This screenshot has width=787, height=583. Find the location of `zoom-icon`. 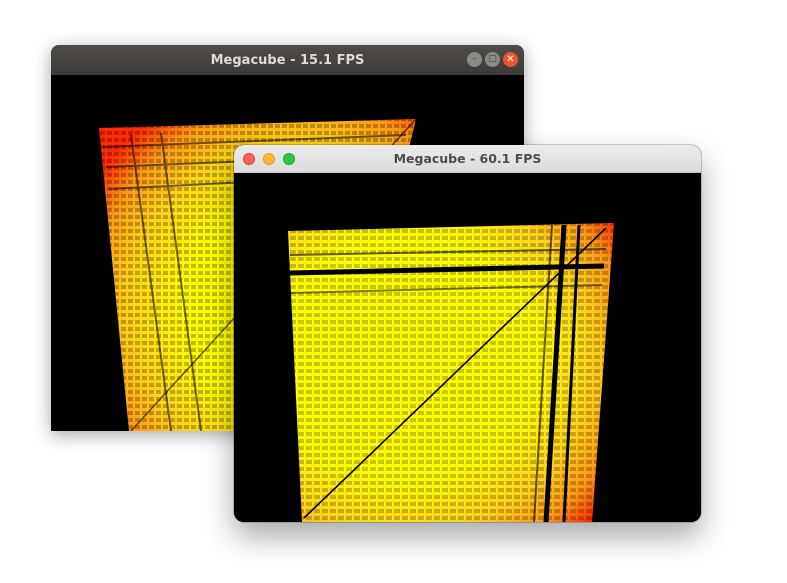

zoom-icon is located at coordinates (289, 159).